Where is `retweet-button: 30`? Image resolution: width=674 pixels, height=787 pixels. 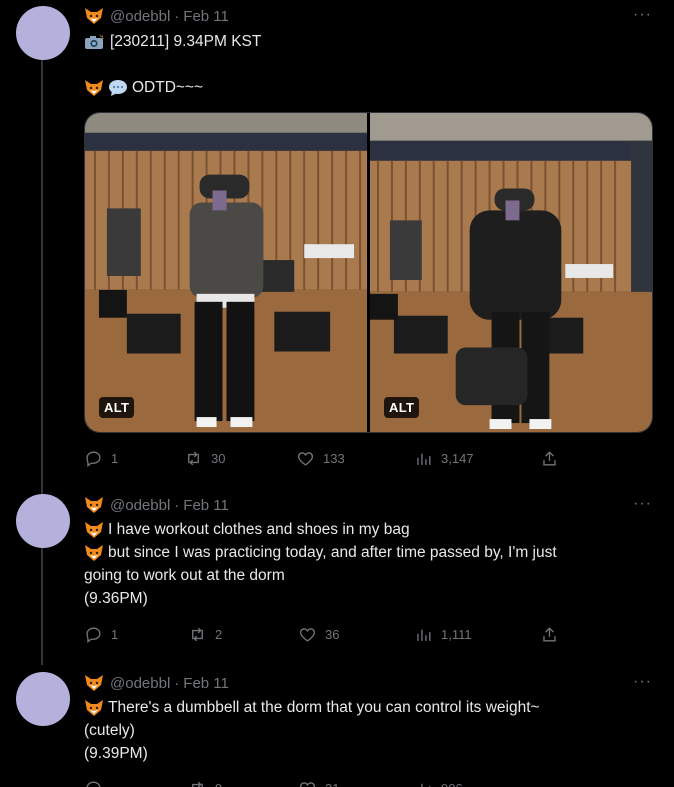 retweet-button: 30 is located at coordinates (204, 458).